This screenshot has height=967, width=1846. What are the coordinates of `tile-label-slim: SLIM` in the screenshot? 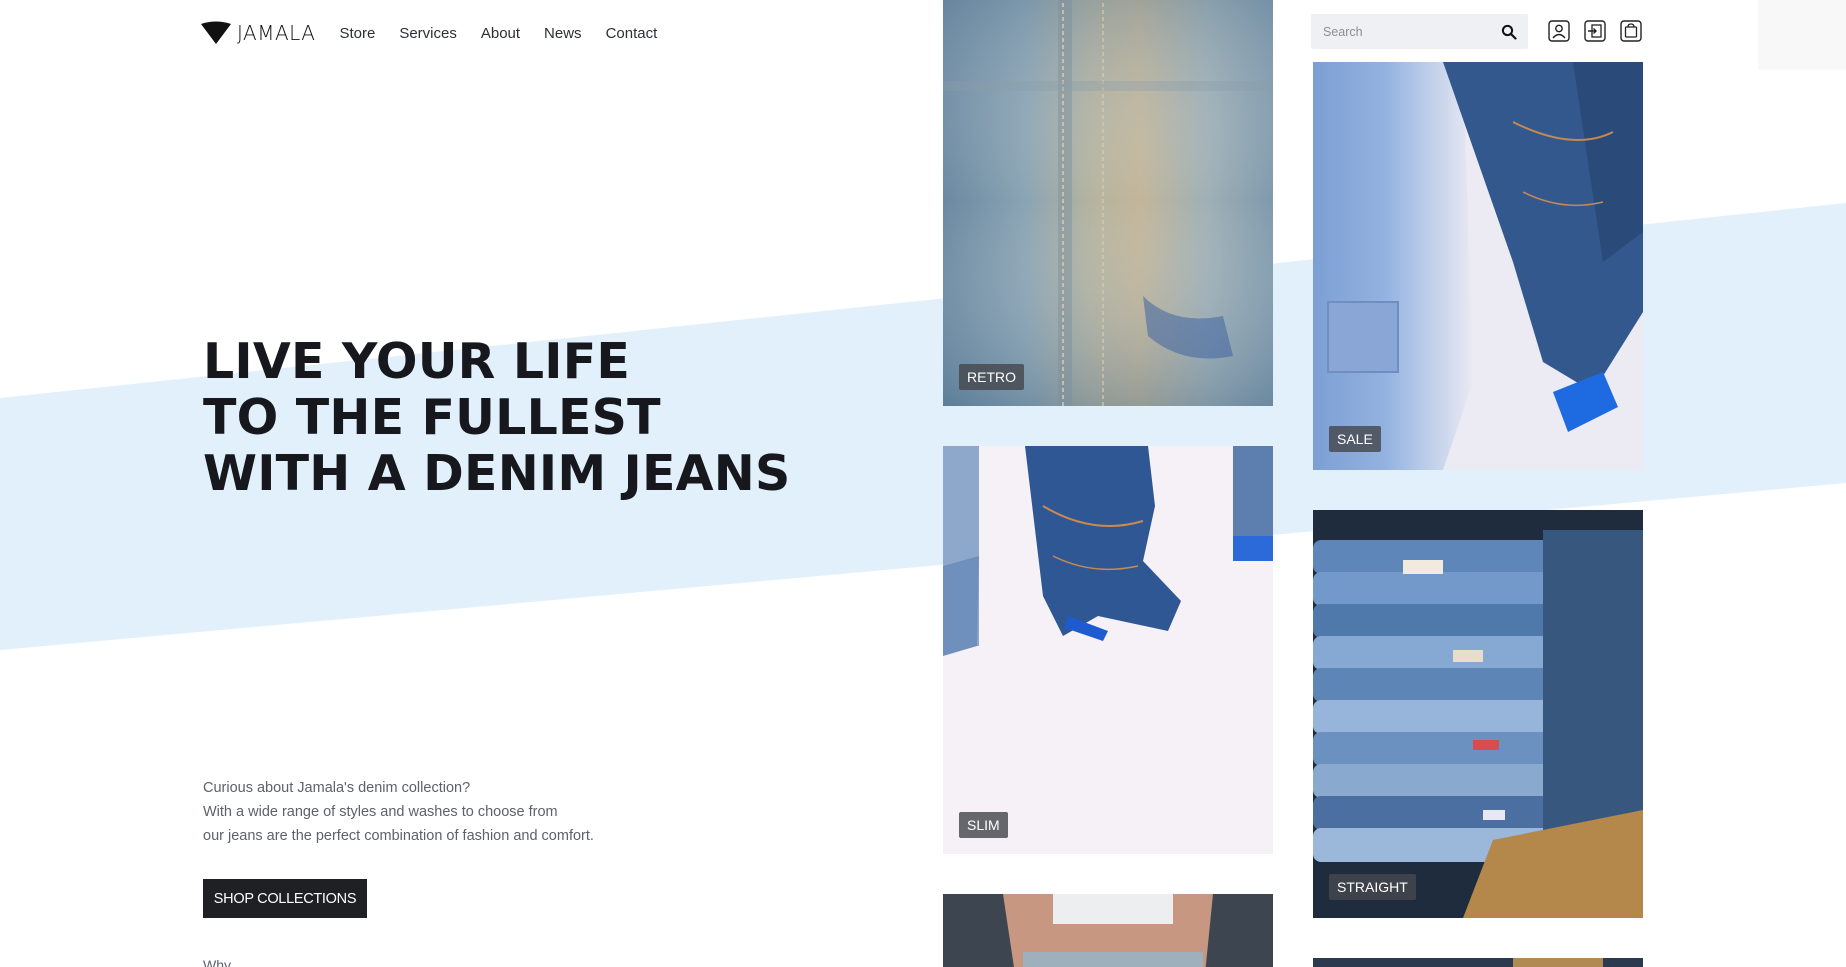 It's located at (983, 825).